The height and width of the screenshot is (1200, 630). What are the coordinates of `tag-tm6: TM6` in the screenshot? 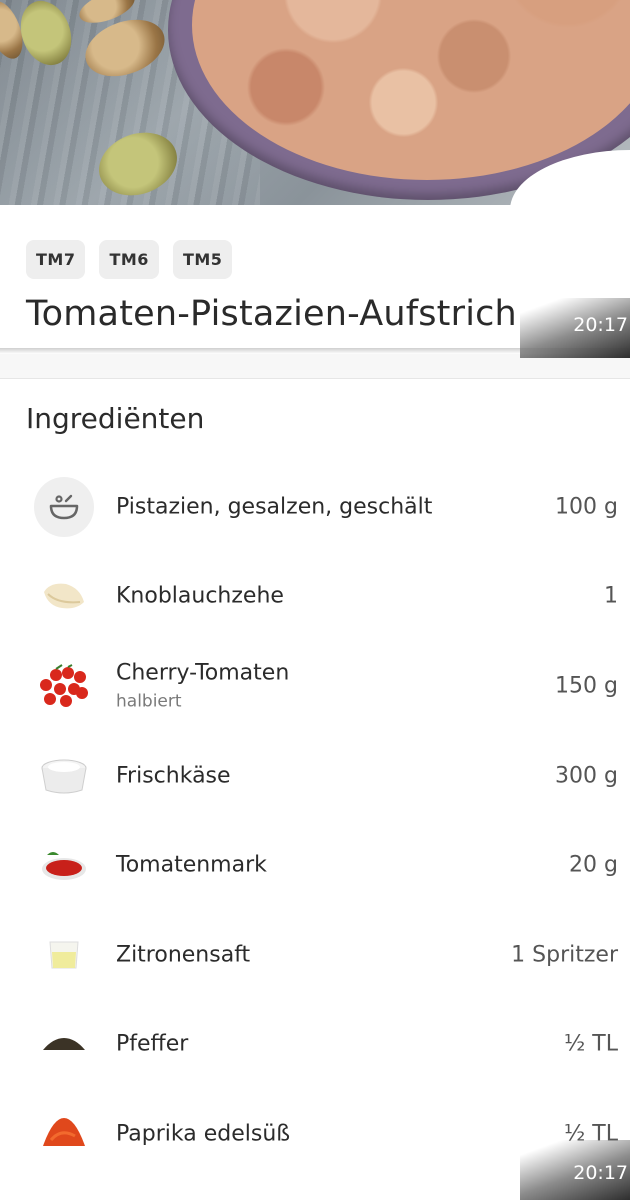 It's located at (129, 259).